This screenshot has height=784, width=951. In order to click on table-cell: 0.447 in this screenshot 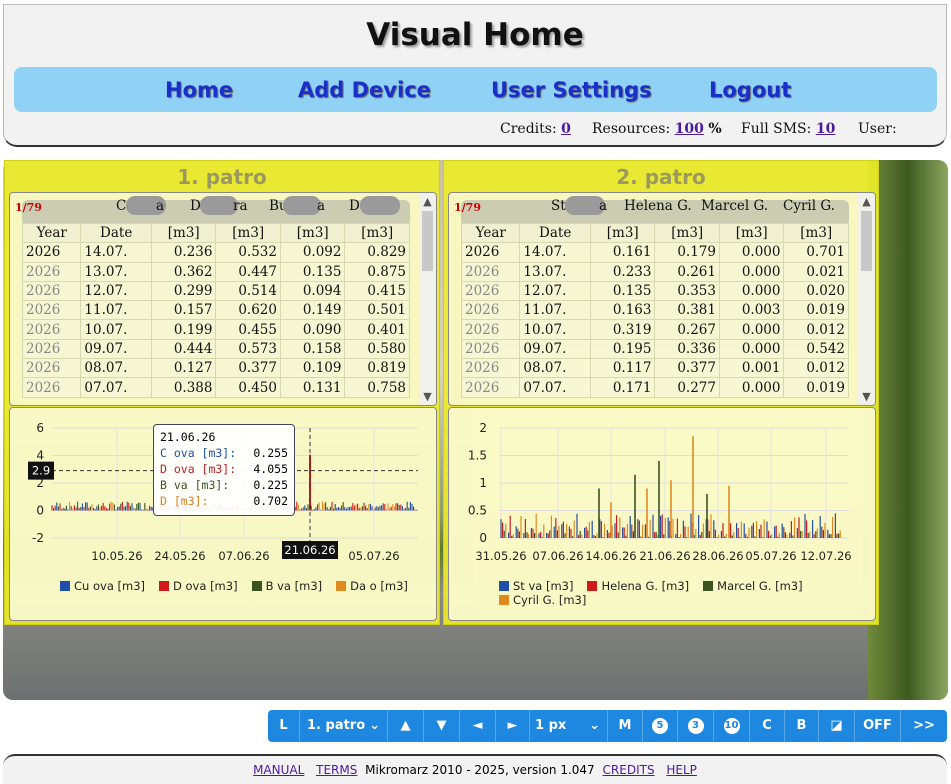, I will do `click(248, 271)`.